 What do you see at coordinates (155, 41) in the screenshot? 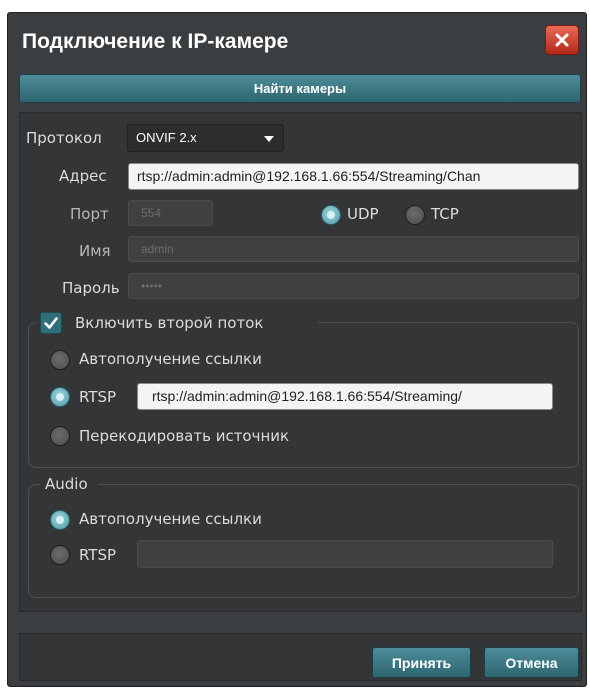
I see `dialog-title: Подключение к IP-камере` at bounding box center [155, 41].